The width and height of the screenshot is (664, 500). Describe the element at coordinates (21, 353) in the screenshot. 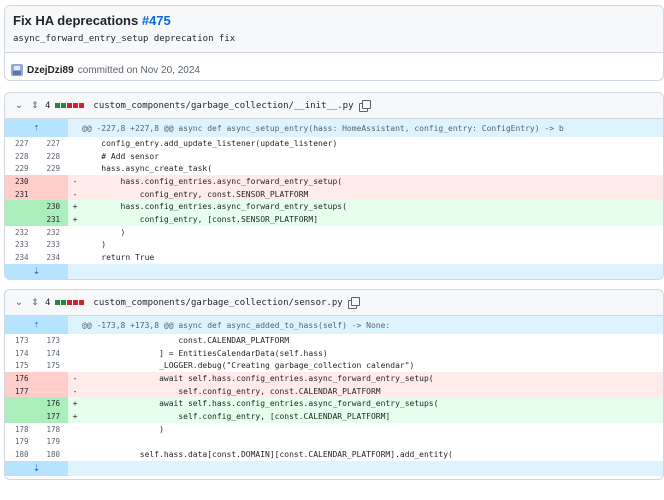

I see `old-line-number: 174` at that location.